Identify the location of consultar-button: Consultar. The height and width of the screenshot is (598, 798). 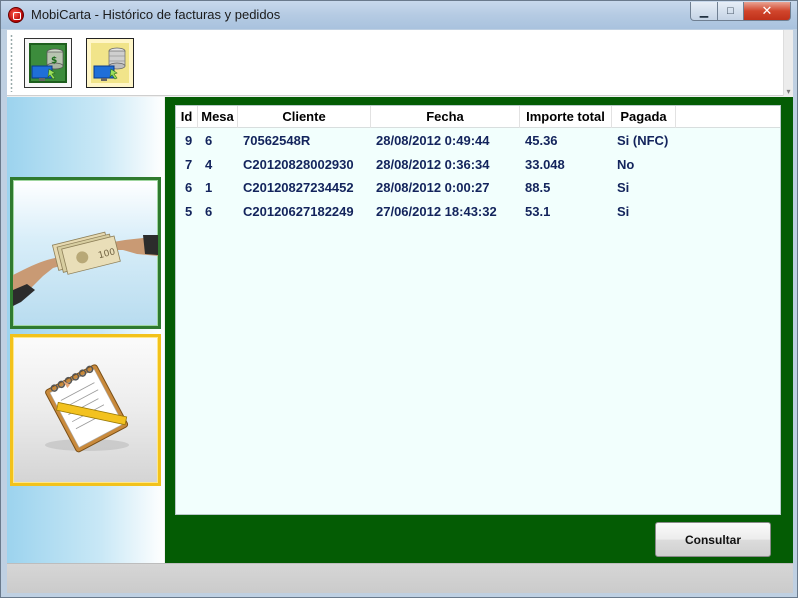
(713, 539).